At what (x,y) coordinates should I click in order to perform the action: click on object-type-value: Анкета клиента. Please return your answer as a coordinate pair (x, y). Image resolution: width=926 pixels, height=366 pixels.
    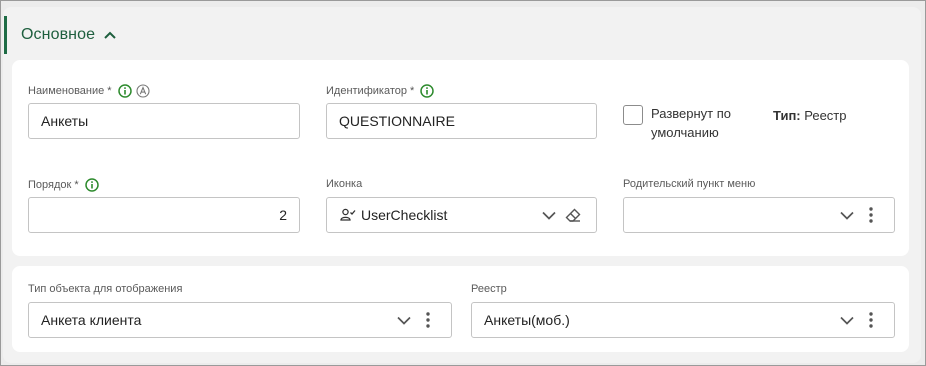
    Looking at the image, I should click on (91, 320).